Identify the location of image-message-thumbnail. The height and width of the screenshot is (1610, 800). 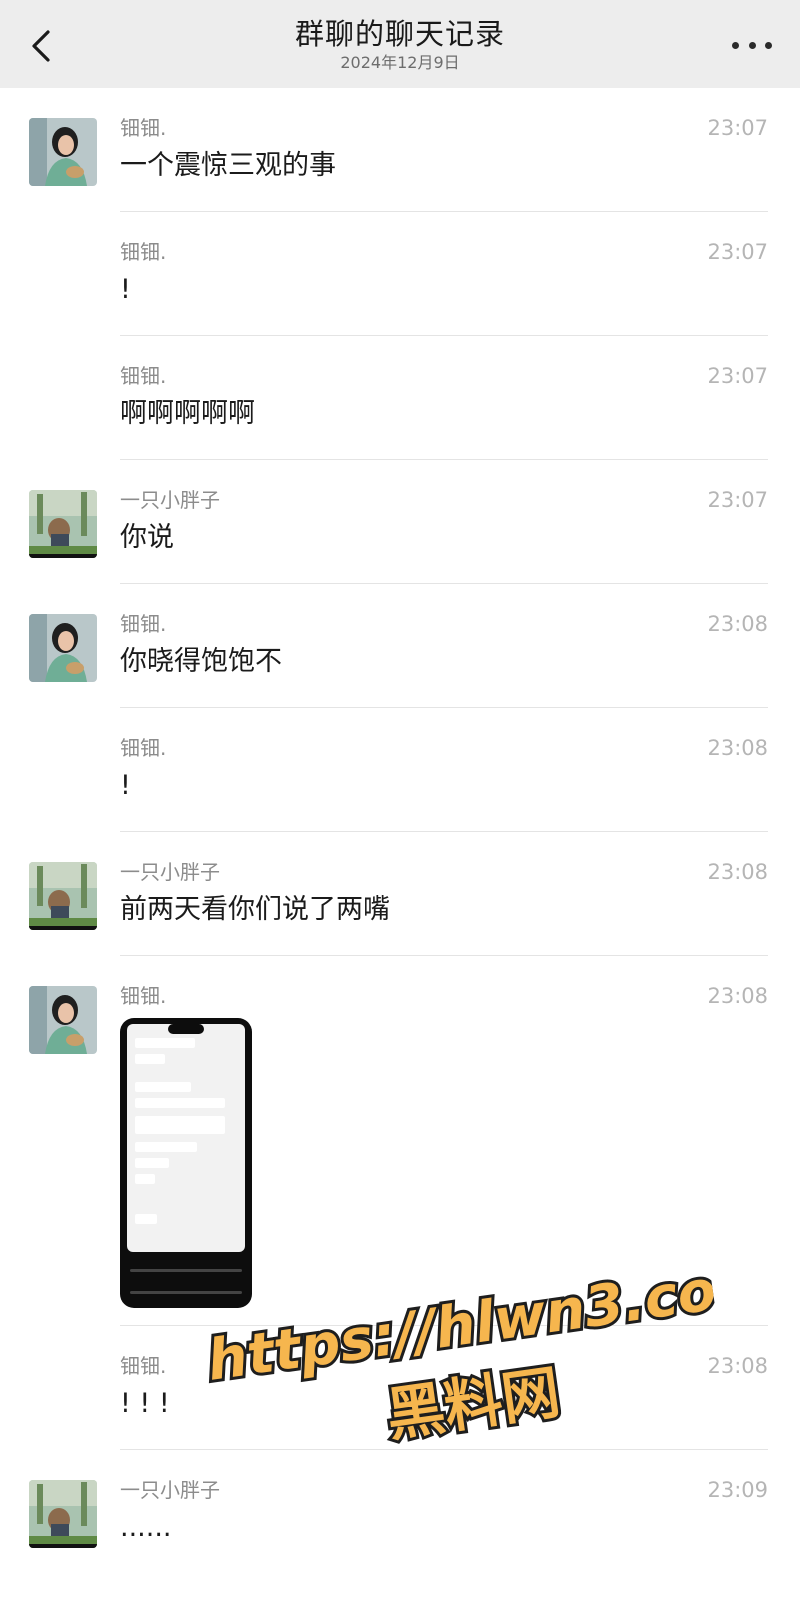
(186, 1163).